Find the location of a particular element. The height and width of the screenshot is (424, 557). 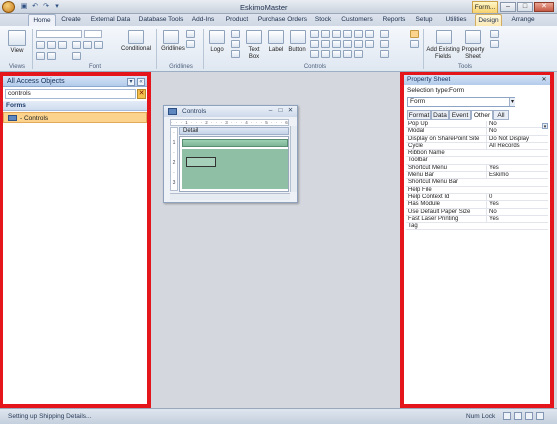

insert-page-break-icon is located at coordinates (369, 34).